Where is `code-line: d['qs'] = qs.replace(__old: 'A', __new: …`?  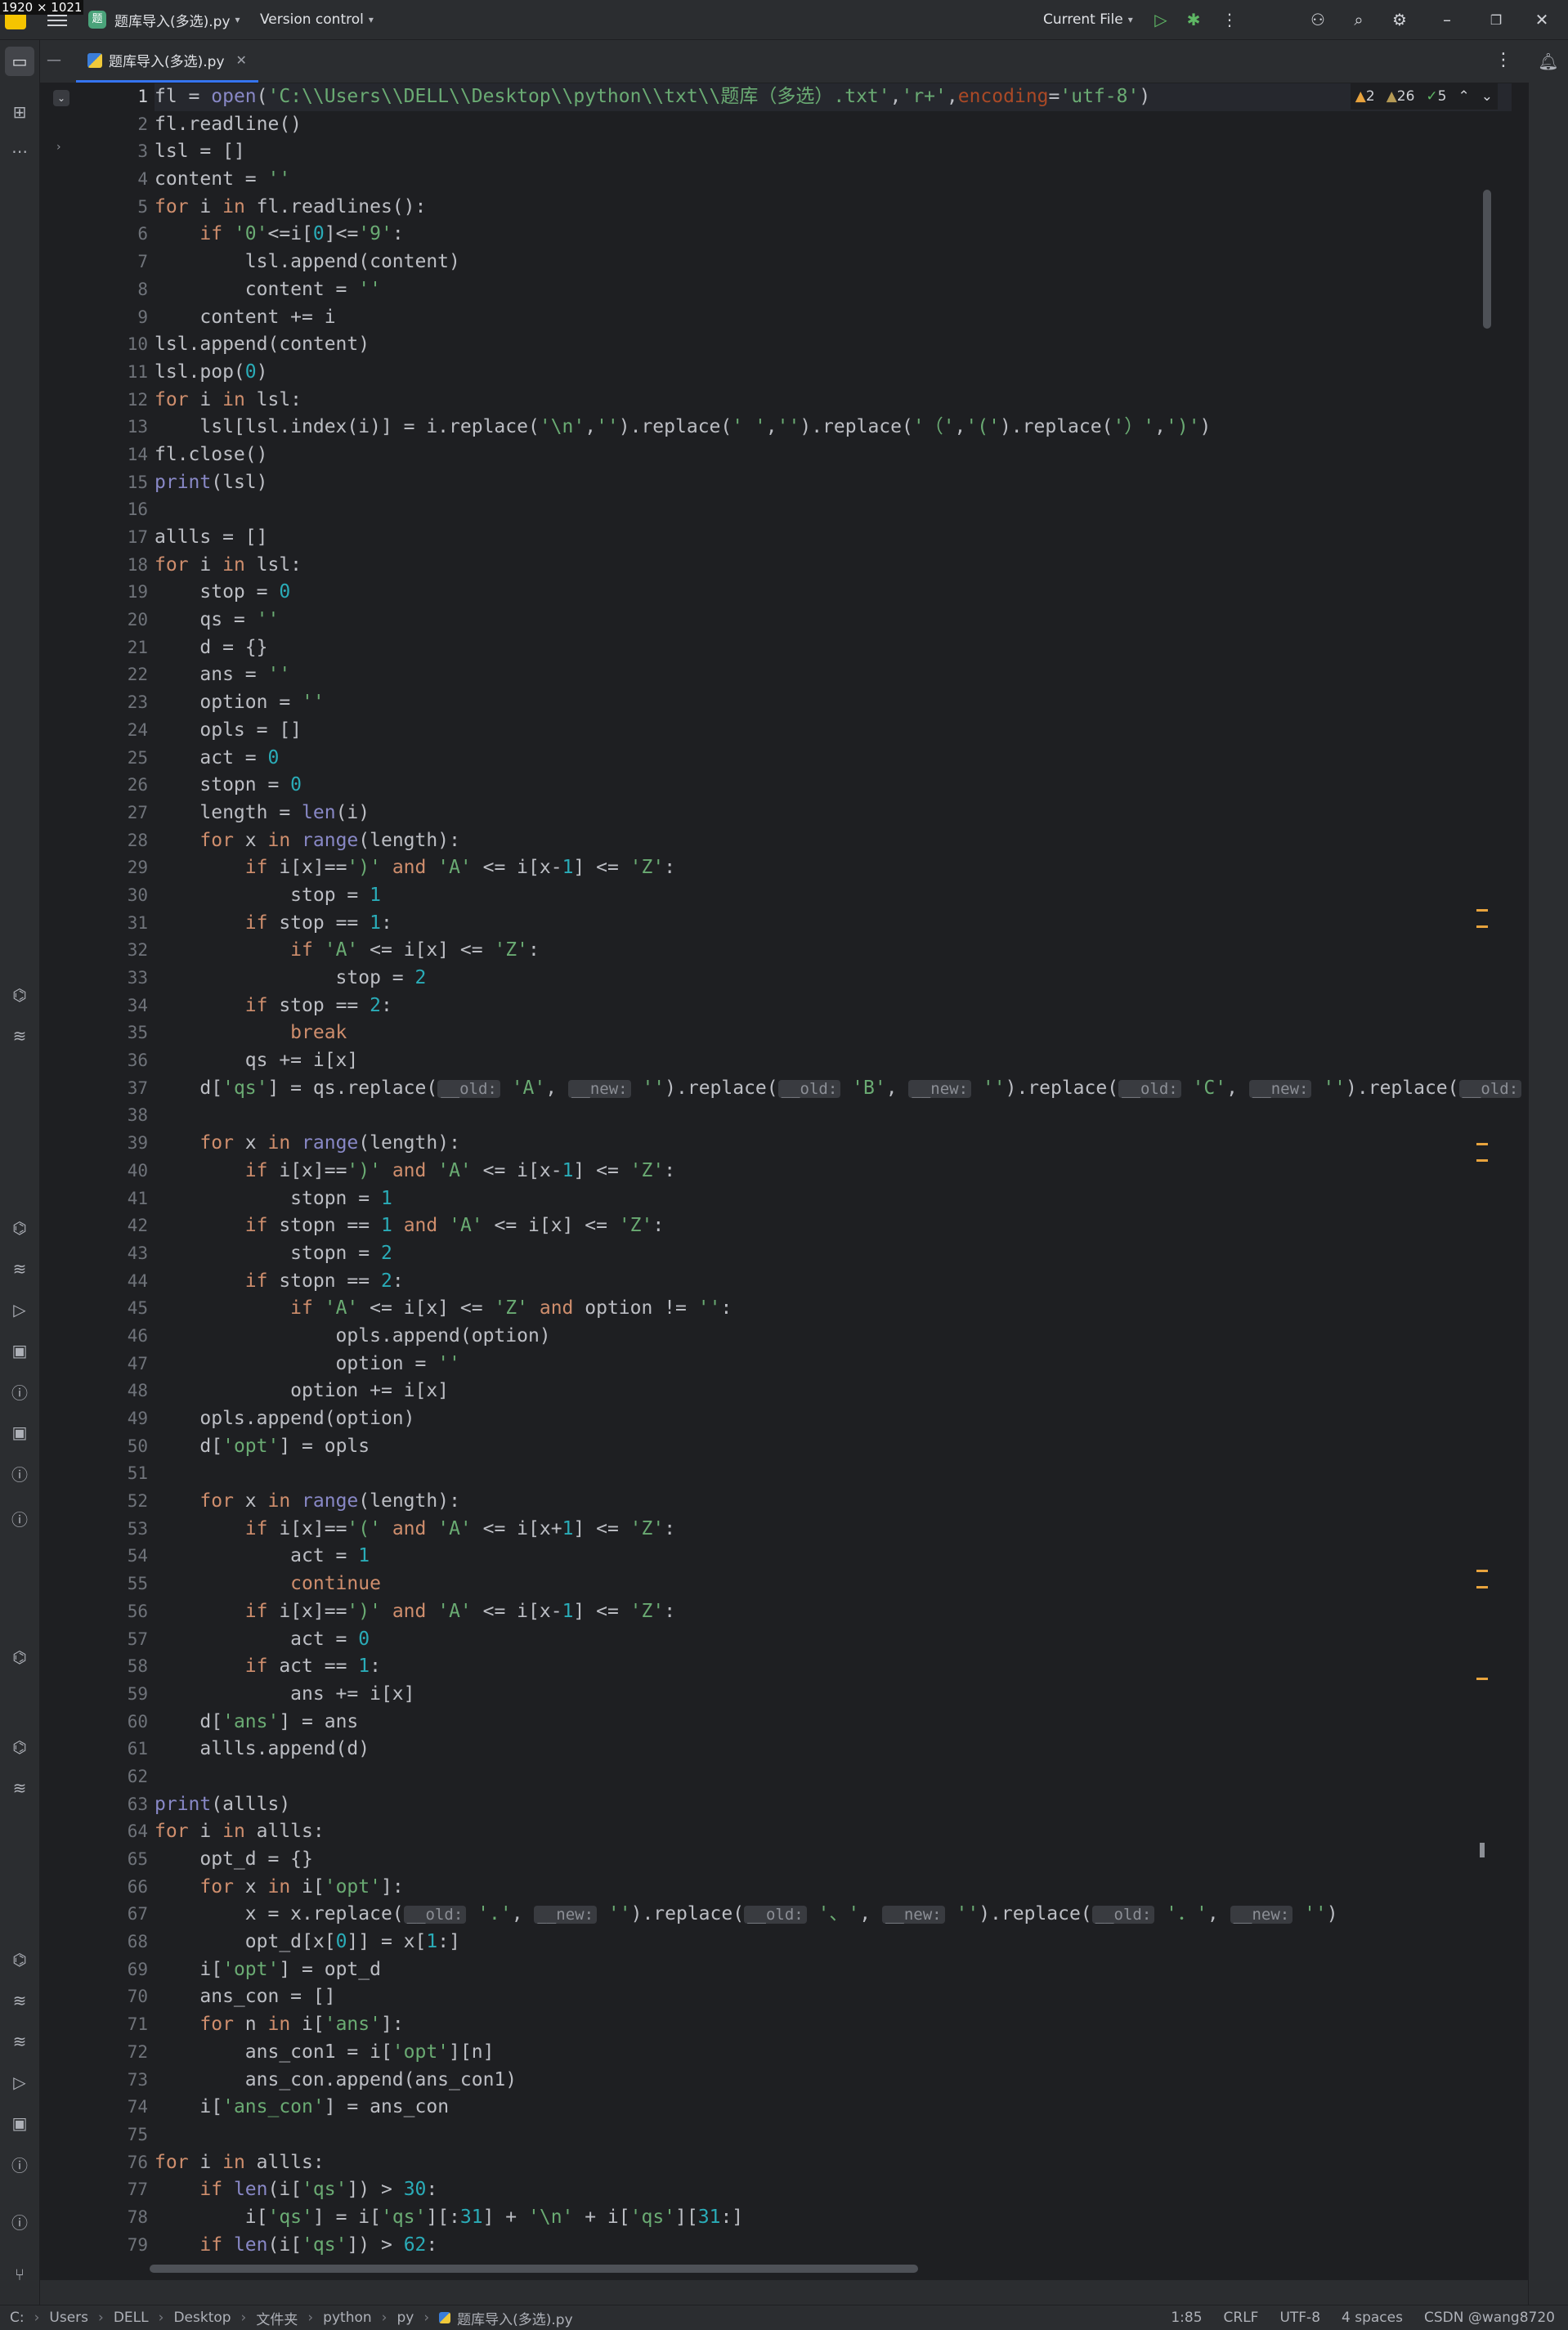 code-line: d['qs'] = qs.replace(__old: 'A', __new: … is located at coordinates (839, 1089).